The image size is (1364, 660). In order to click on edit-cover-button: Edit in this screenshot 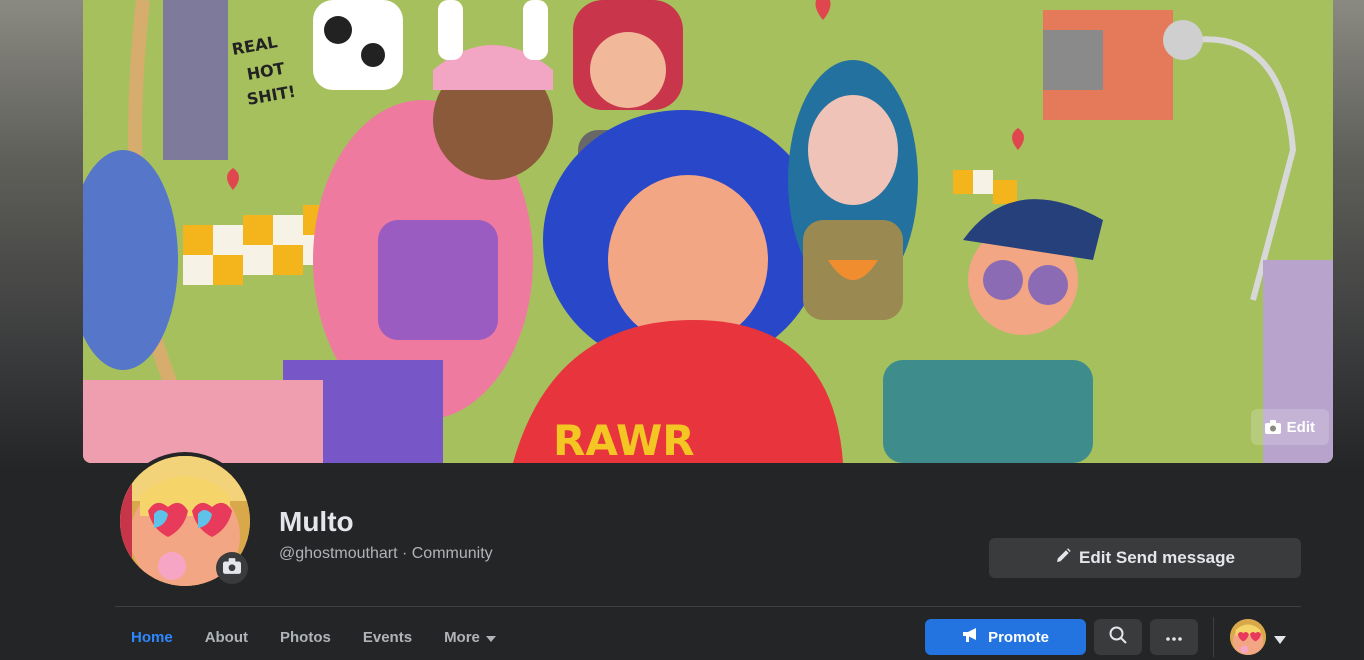, I will do `click(1289, 427)`.